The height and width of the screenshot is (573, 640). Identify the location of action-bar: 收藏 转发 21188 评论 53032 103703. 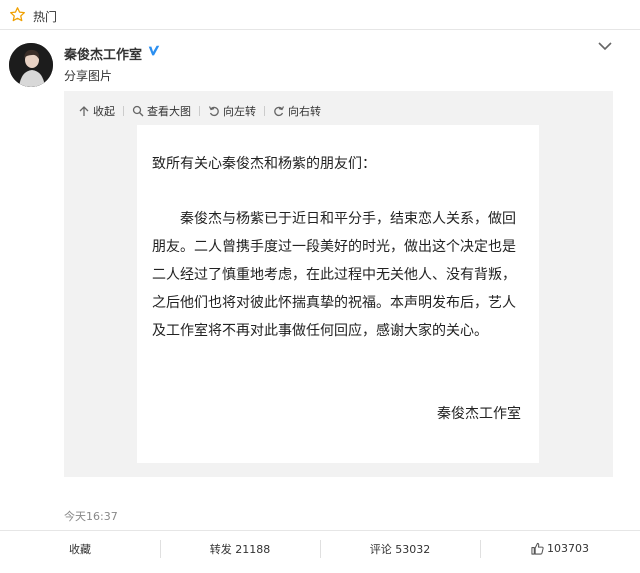
(320, 548).